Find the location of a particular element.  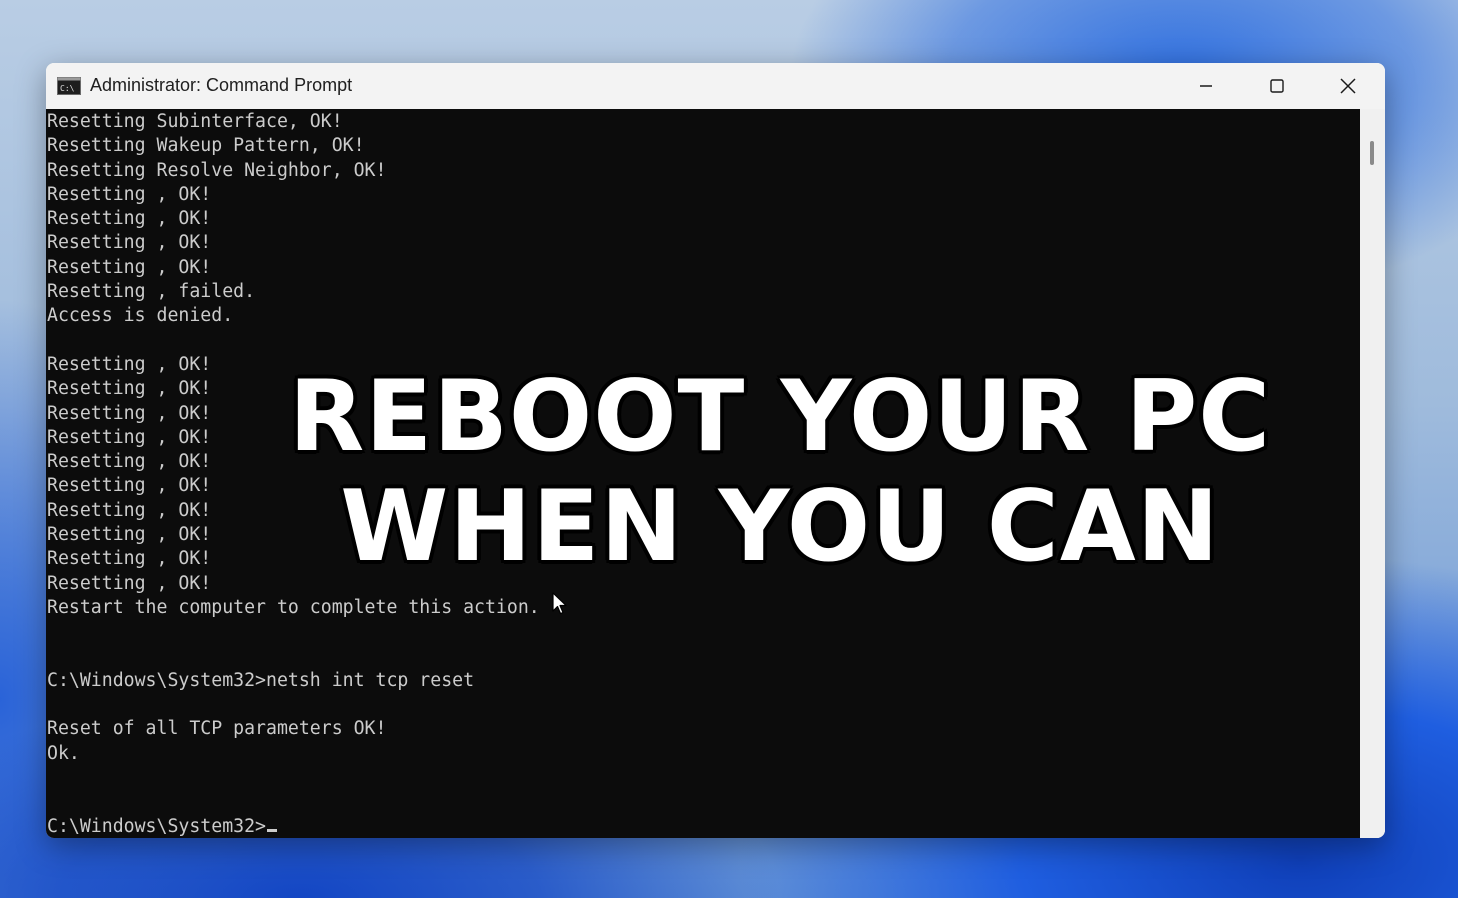

console-line: Access is denied. is located at coordinates (140, 316).